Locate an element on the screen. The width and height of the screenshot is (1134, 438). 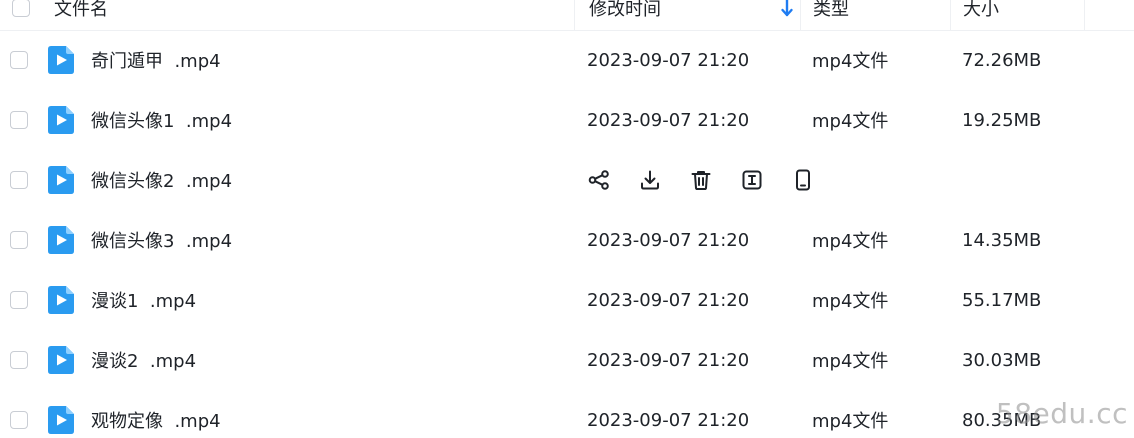
file-name: 漫谈1 .mp4 is located at coordinates (143, 300).